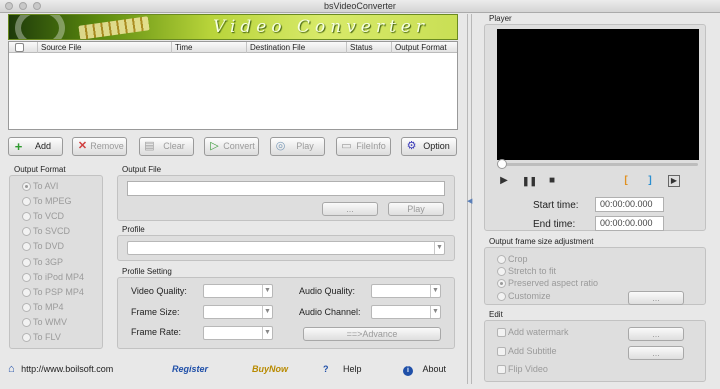 This screenshot has height=389, width=720. What do you see at coordinates (372, 334) in the screenshot?
I see `advance-button: ==>Advance` at bounding box center [372, 334].